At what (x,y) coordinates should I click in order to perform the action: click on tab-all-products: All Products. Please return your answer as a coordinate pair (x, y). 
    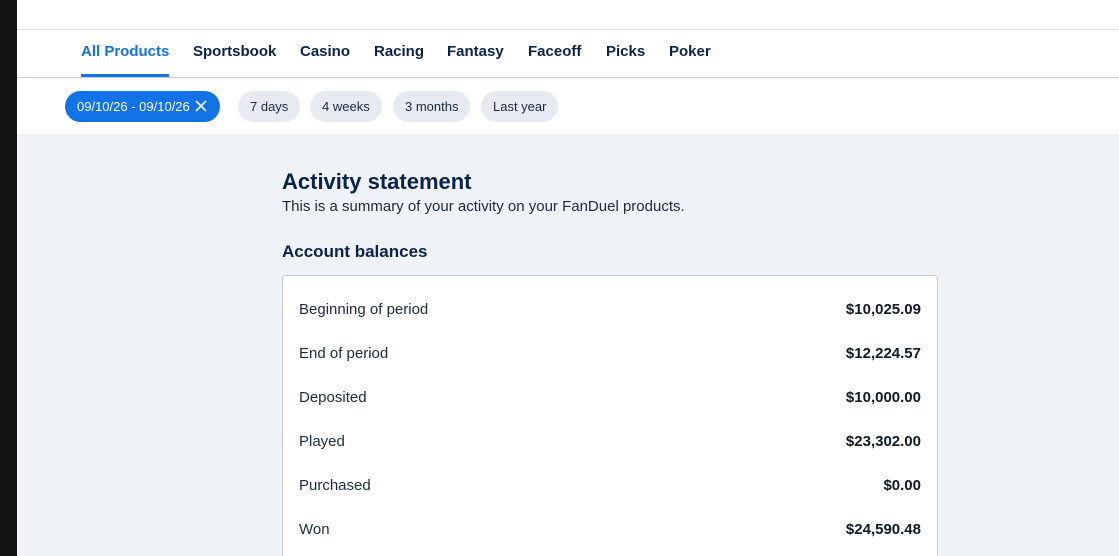
    Looking at the image, I should click on (125, 51).